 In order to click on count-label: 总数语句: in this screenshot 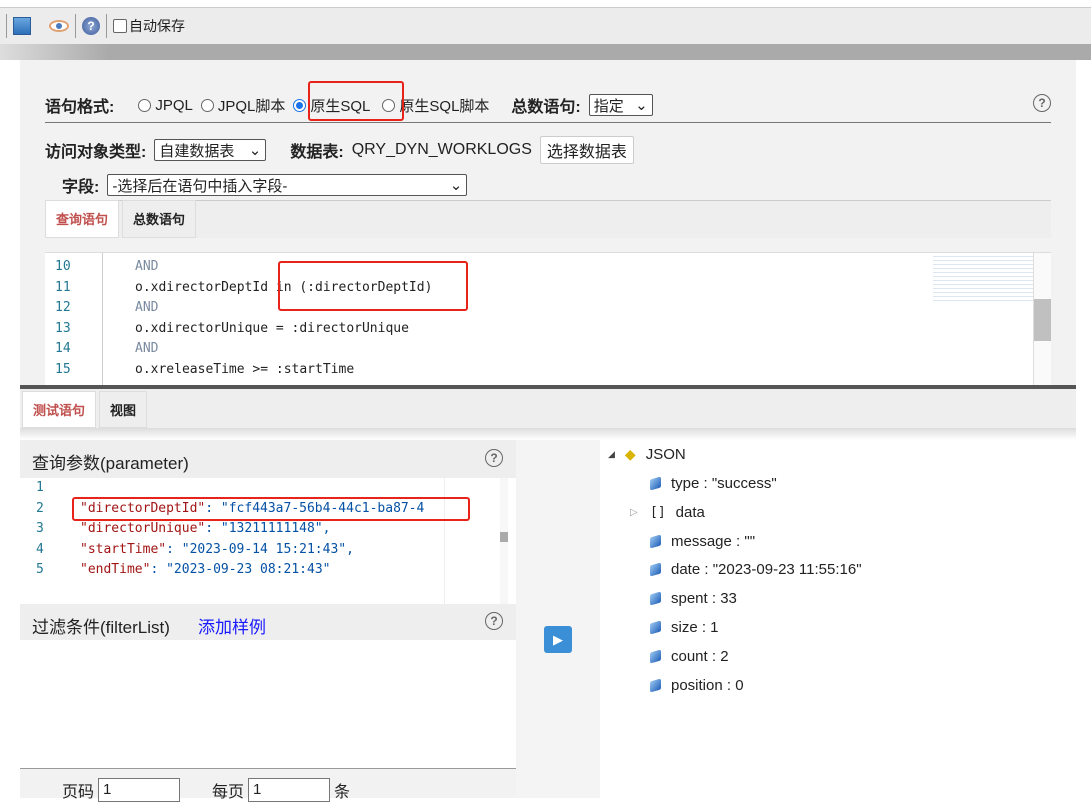, I will do `click(546, 107)`.